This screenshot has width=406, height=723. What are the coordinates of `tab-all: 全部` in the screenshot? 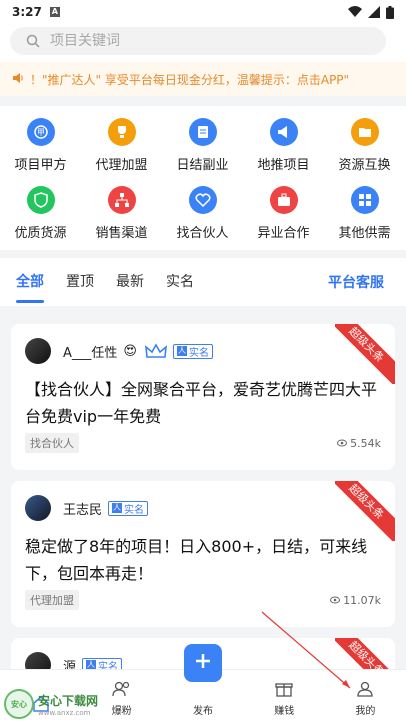 It's located at (30, 287).